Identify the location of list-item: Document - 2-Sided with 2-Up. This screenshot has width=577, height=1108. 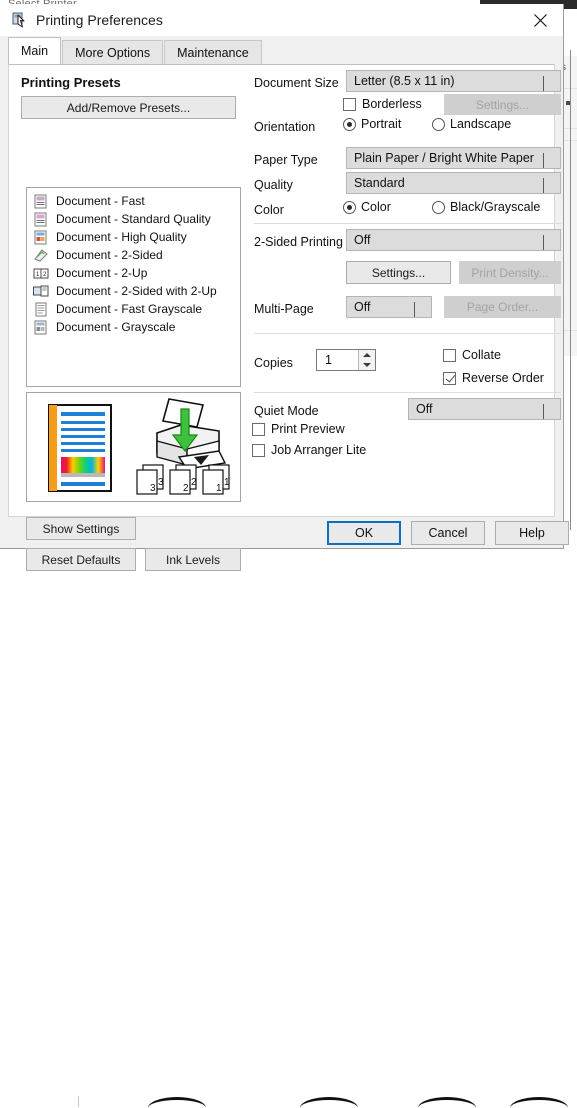
(133, 291).